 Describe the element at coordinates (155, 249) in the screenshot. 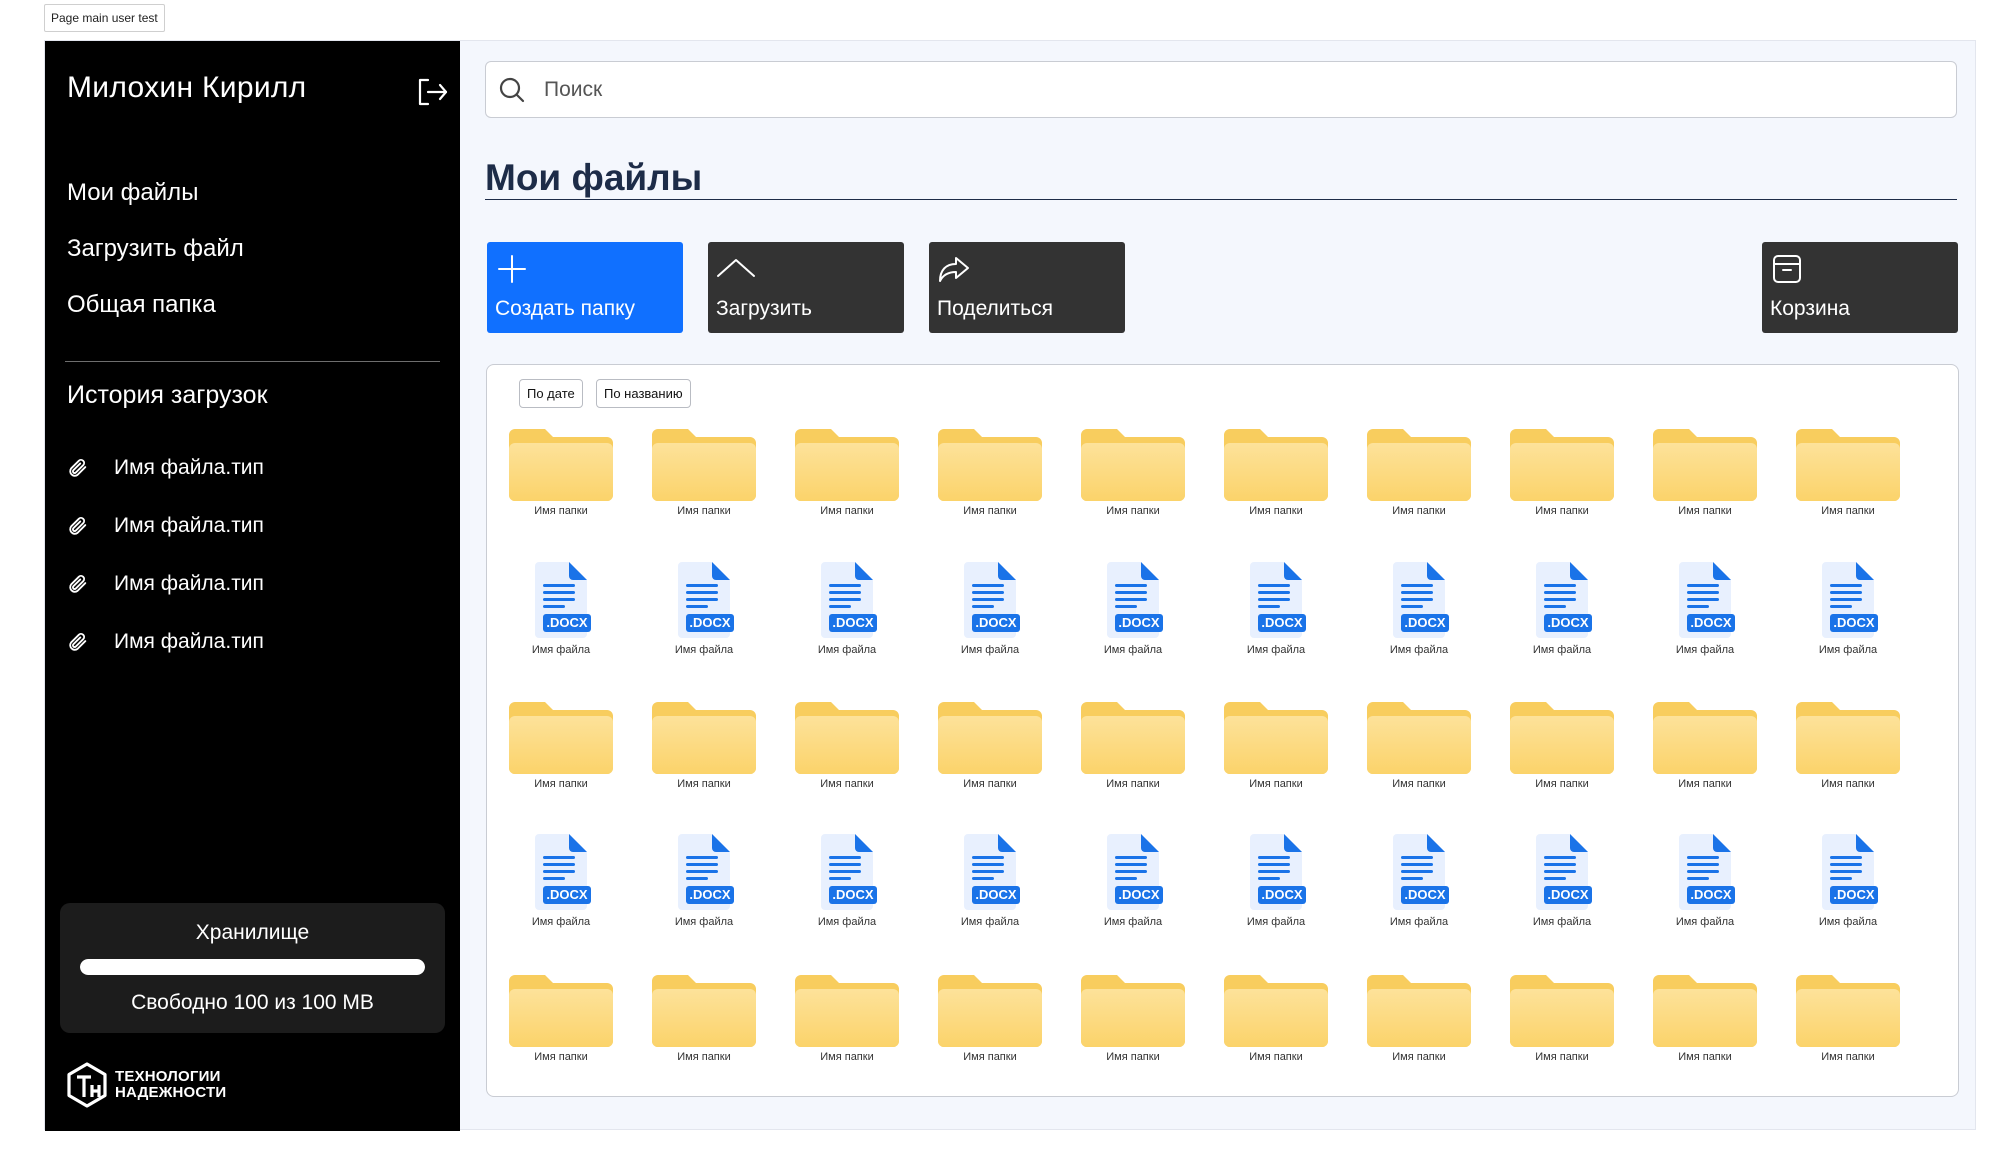

I see `sidebar-item-upload-file: Загрузить файл` at that location.